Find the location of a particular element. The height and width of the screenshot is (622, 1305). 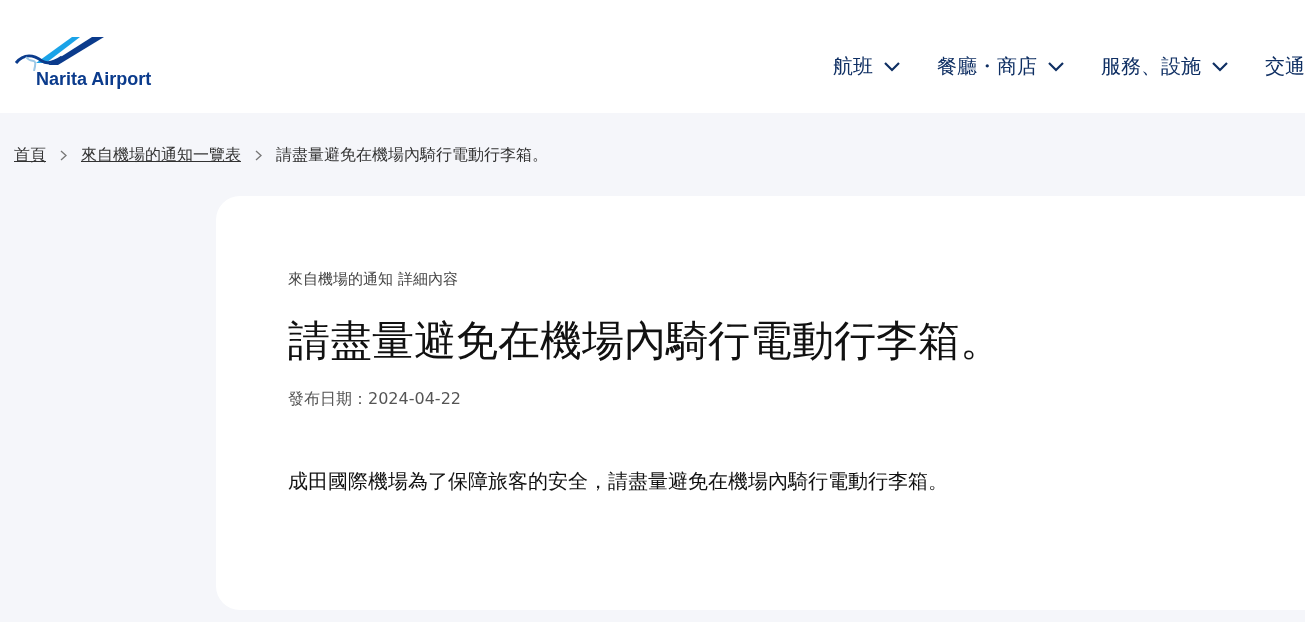

breadcrumb-current: 請盡量避免在機場內騎行電動行李箱。 is located at coordinates (412, 155).